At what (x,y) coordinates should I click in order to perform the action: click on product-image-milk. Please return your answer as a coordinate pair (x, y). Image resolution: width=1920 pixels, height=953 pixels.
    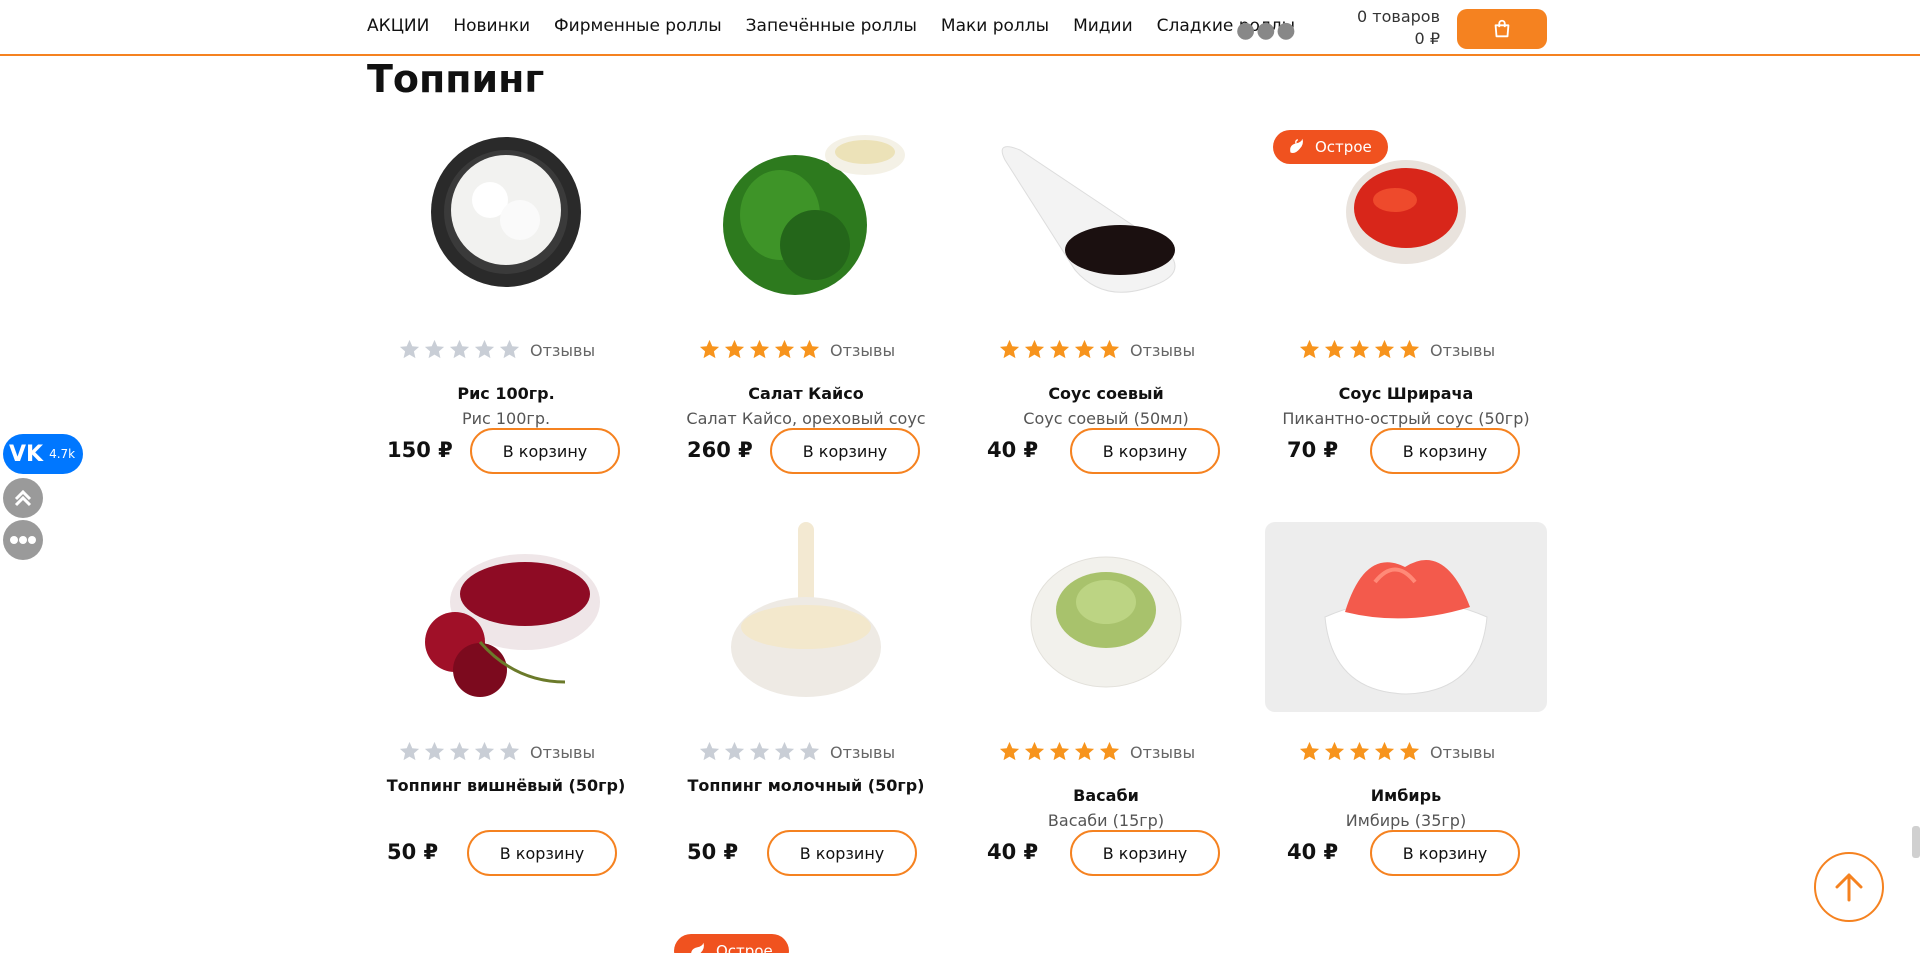
    Looking at the image, I should click on (806, 617).